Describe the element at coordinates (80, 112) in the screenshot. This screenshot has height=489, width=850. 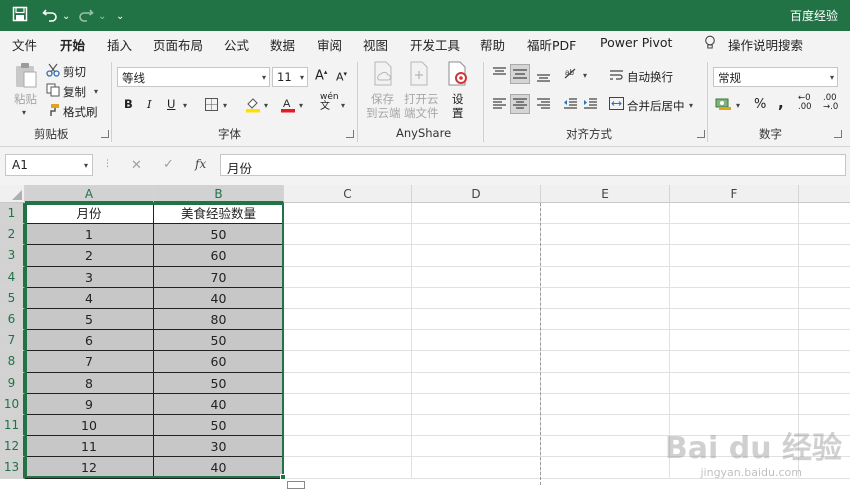
I see `format-painter-button: 格式刷` at that location.